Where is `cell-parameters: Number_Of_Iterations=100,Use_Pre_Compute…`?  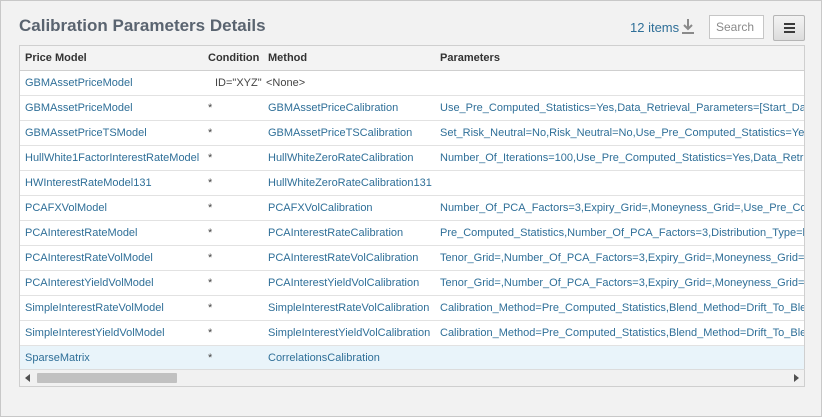
cell-parameters: Number_Of_Iterations=100,Use_Pre_Compute… is located at coordinates (619, 158).